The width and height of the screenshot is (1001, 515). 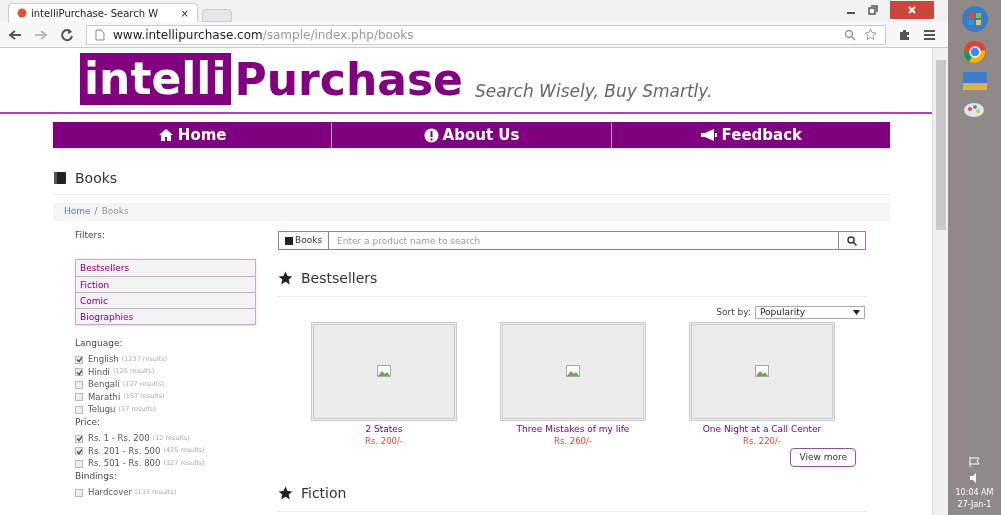 I want to click on filter-group-title: Language:, so click(x=99, y=343).